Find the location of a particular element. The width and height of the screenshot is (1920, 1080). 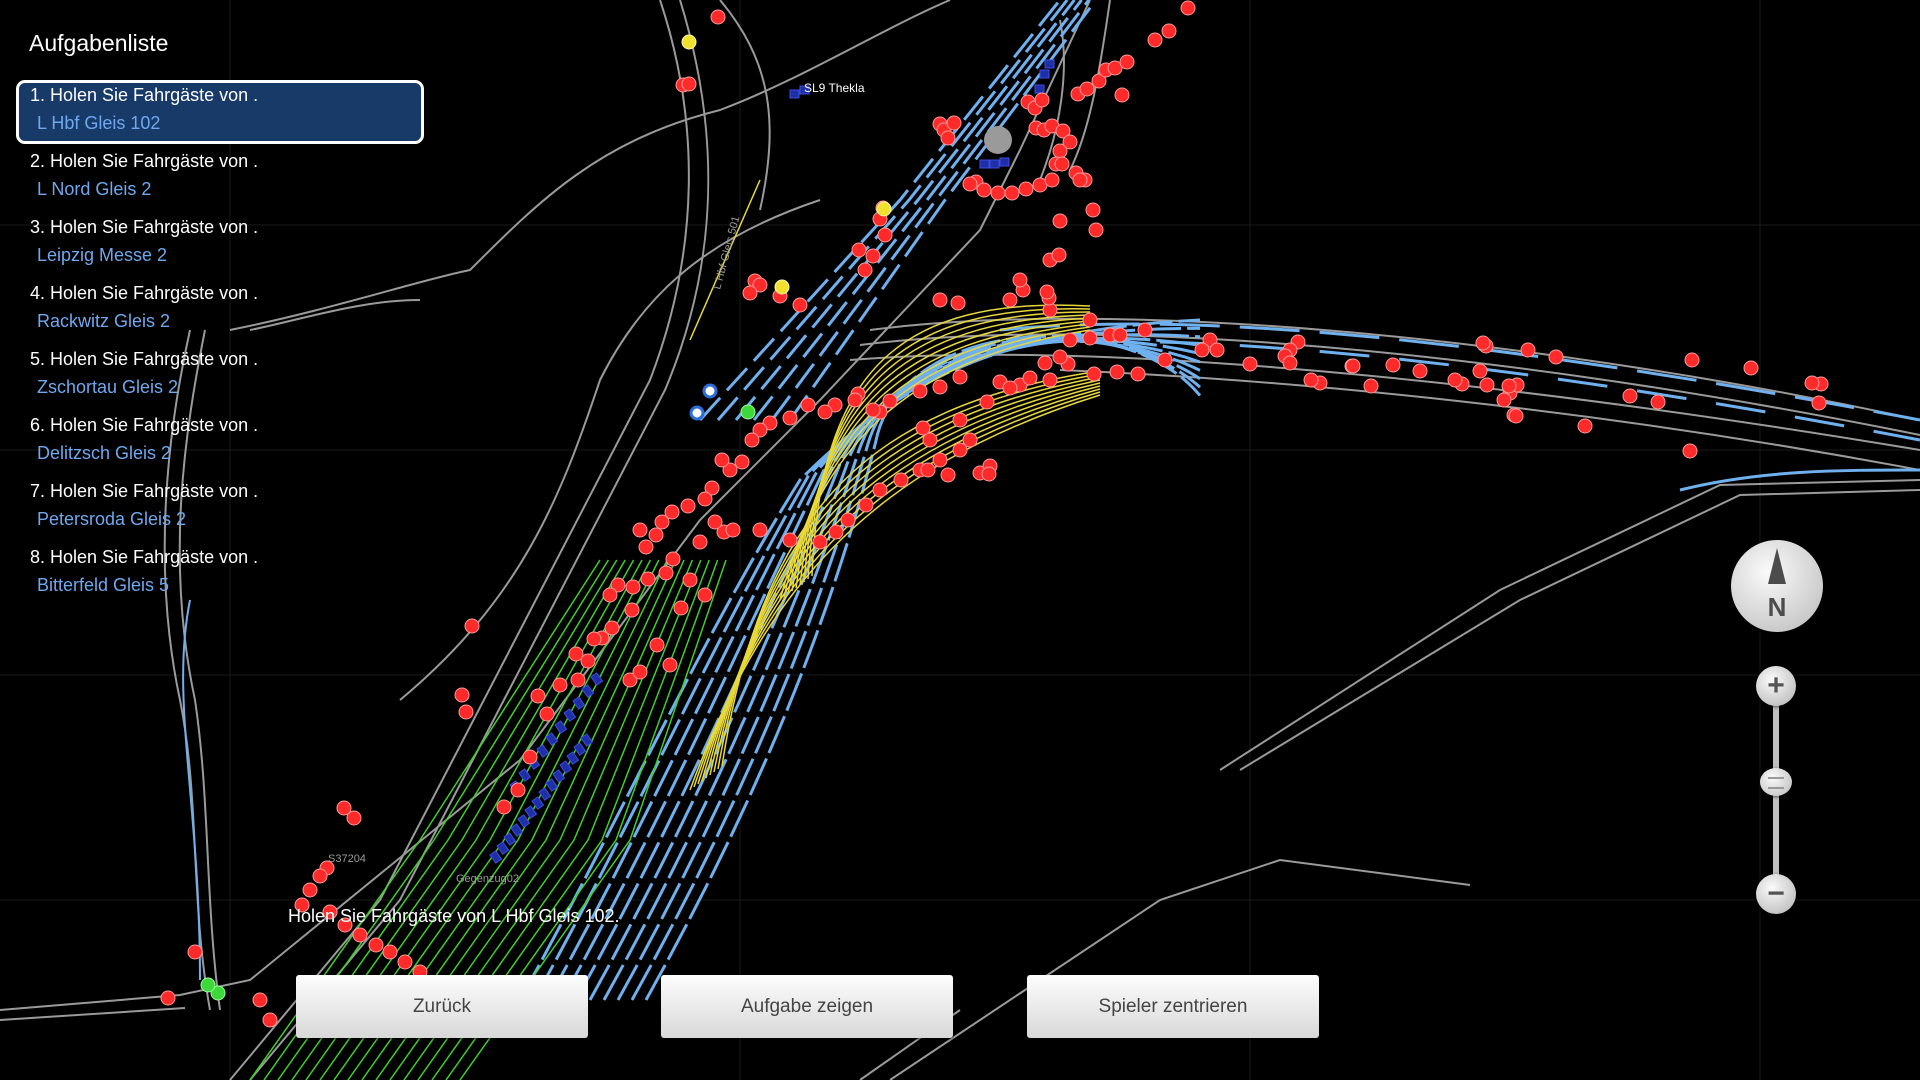

status-message: Holen Sie Fahrgäste von L Hbf Gleis 102. is located at coordinates (454, 916).